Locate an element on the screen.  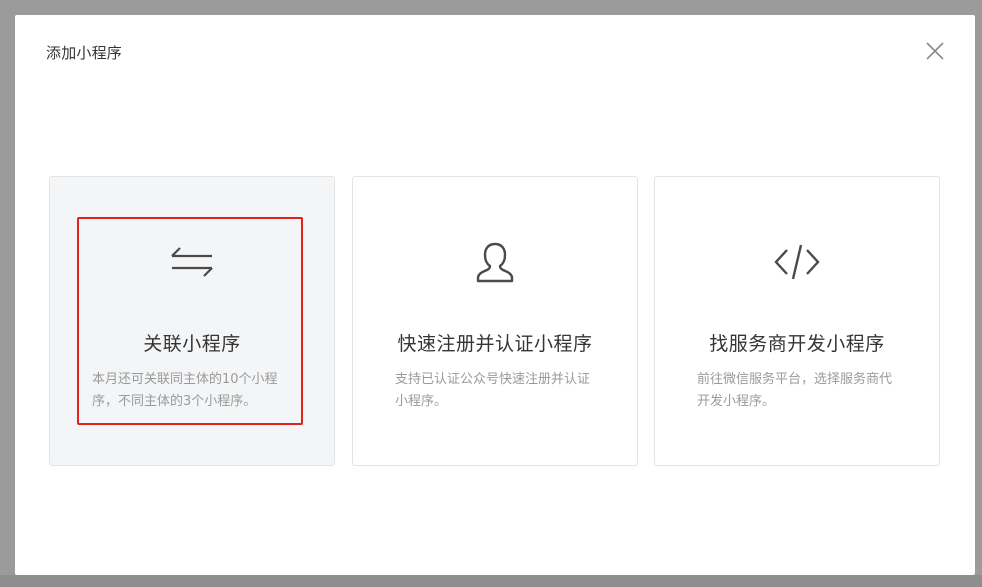
swap-arrows-icon is located at coordinates (192, 262).